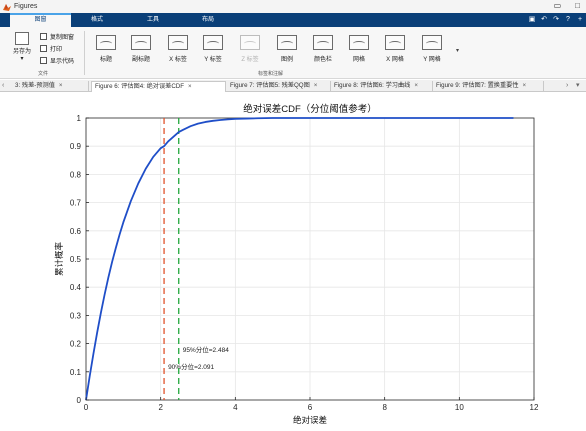 The image size is (586, 431). What do you see at coordinates (79, 400) in the screenshot?
I see `y-tick-label: 0` at bounding box center [79, 400].